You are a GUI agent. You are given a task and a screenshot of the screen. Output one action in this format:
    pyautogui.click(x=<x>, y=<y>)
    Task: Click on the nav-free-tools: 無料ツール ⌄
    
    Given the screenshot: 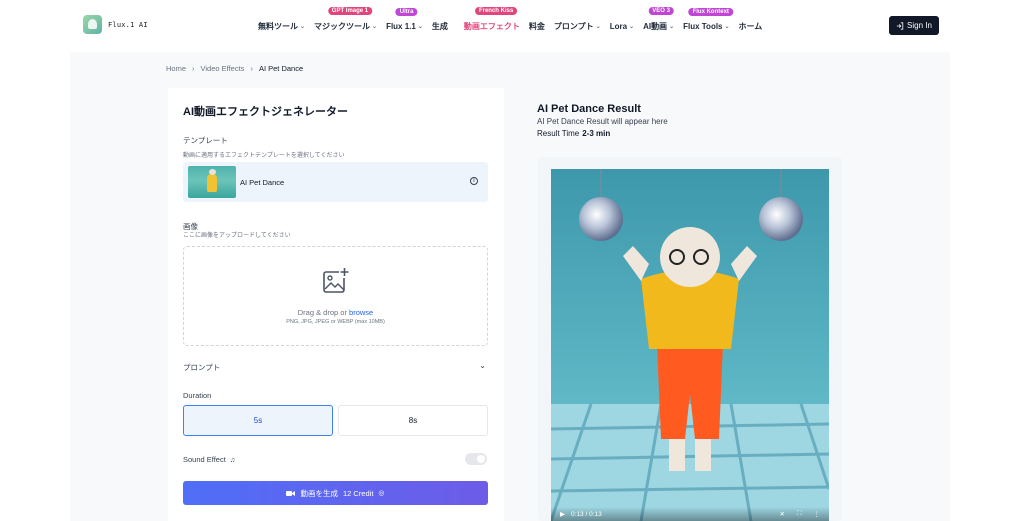 What is the action you would take?
    pyautogui.click(x=281, y=26)
    